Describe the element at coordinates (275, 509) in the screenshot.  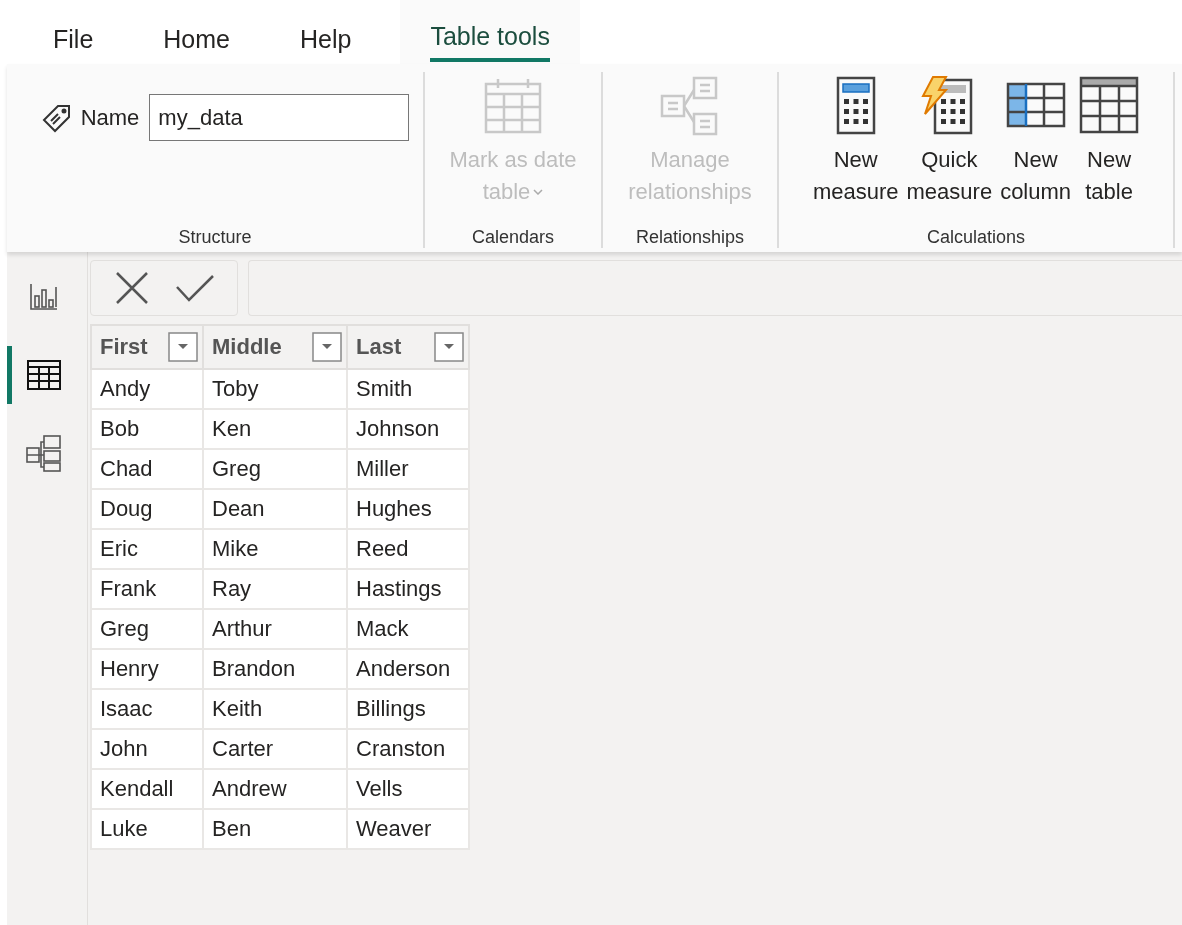
I see `table-cell: Dean` at that location.